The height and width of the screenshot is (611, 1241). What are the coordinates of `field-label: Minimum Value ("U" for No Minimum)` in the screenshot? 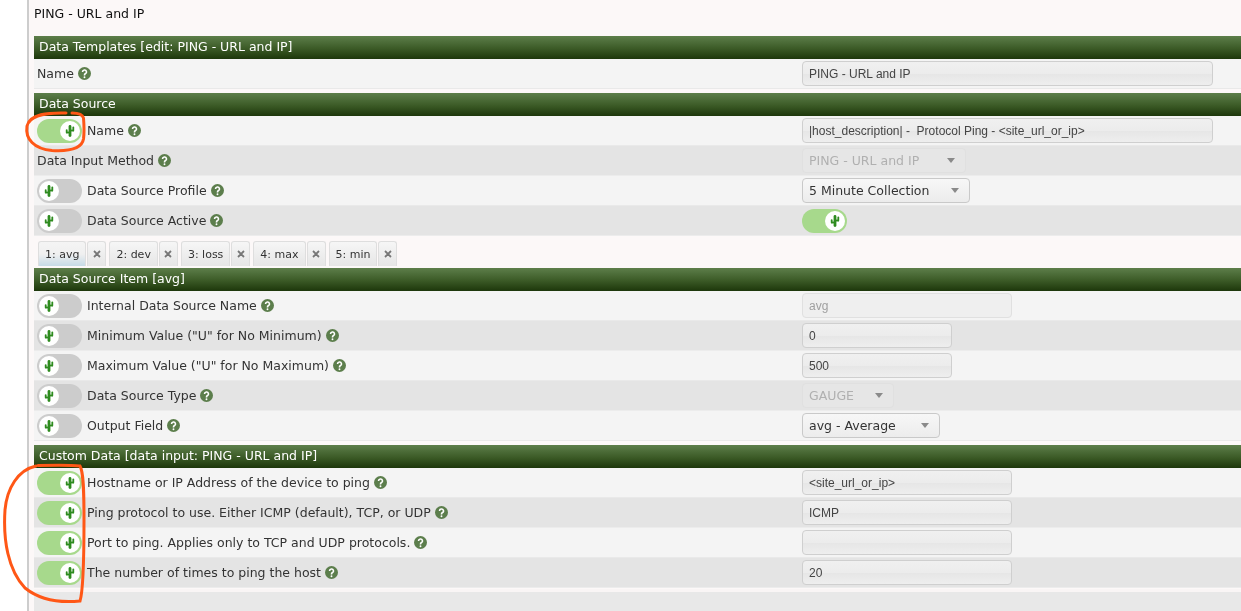 It's located at (204, 335).